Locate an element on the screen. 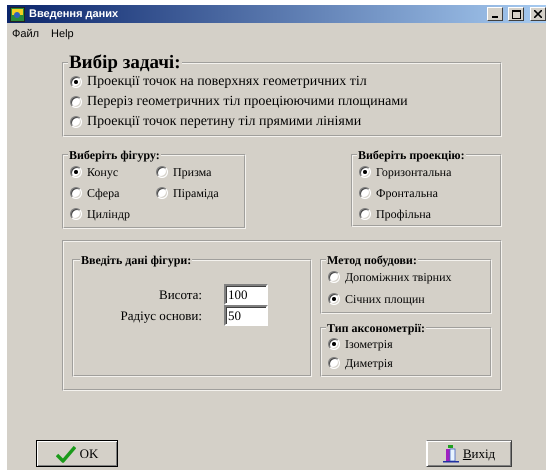 The image size is (546, 470). close-button is located at coordinates (538, 14).